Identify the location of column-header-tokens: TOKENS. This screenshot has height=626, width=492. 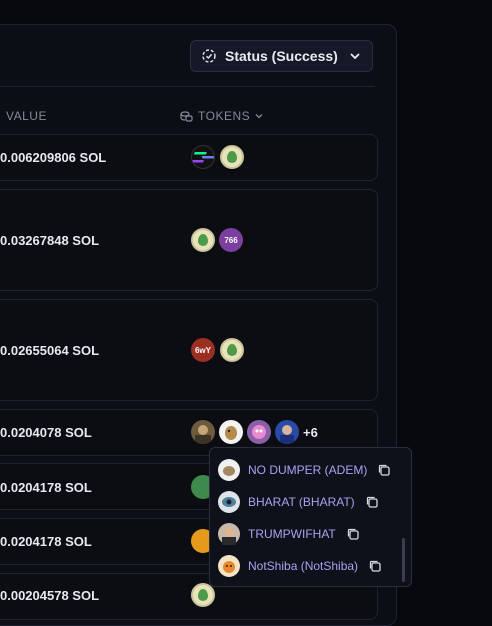
(221, 116).